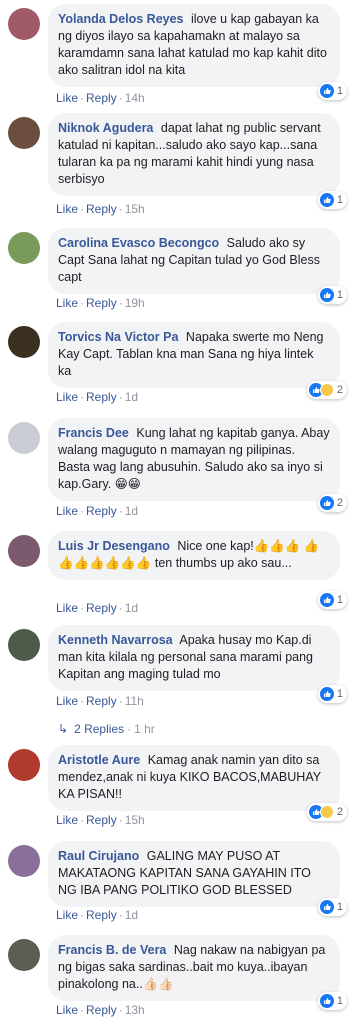 The width and height of the screenshot is (363, 1024). What do you see at coordinates (121, 19) in the screenshot?
I see `comment-author: Yolanda Delos Reyes` at bounding box center [121, 19].